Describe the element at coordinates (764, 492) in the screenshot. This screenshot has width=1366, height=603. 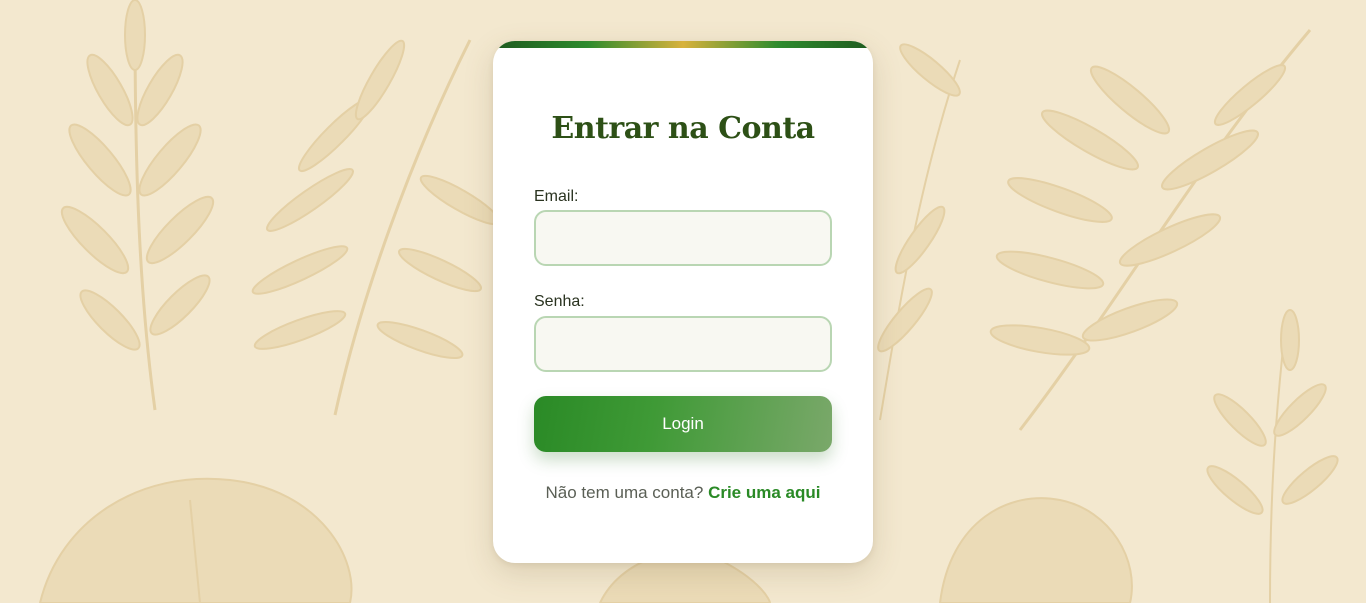
I see `signup-link: Crie uma aqui` at that location.